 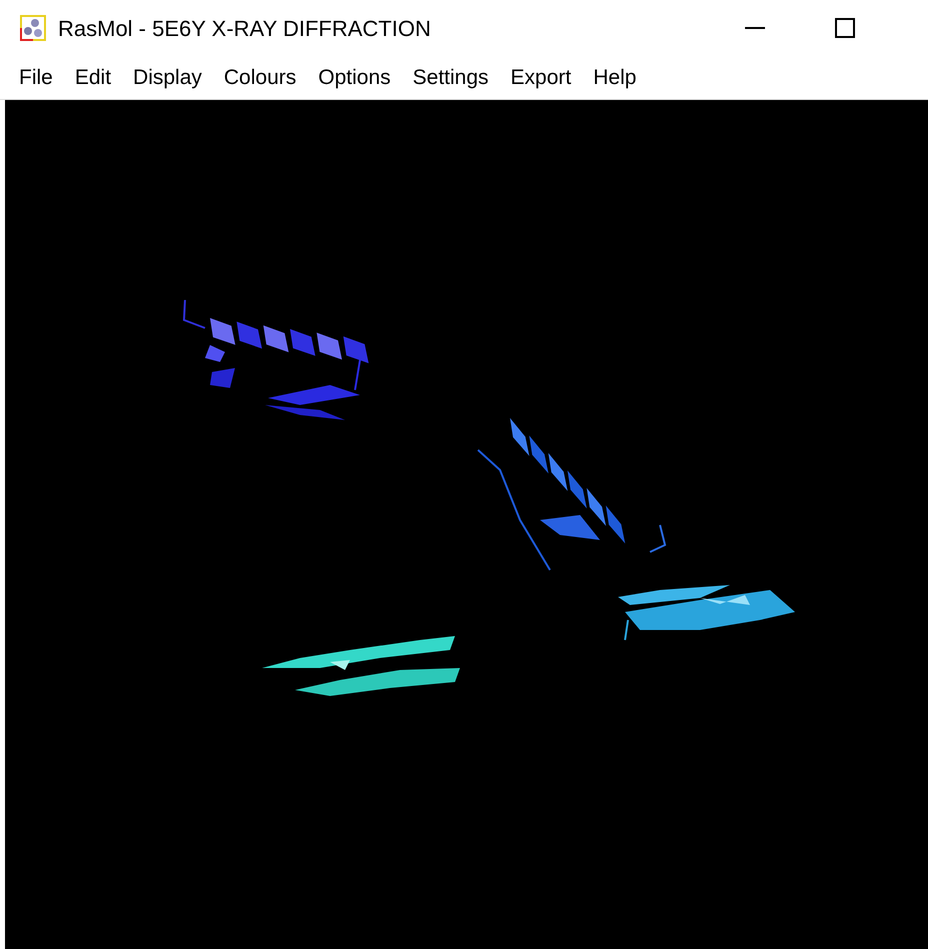 I want to click on menu-item: Export, so click(x=541, y=78).